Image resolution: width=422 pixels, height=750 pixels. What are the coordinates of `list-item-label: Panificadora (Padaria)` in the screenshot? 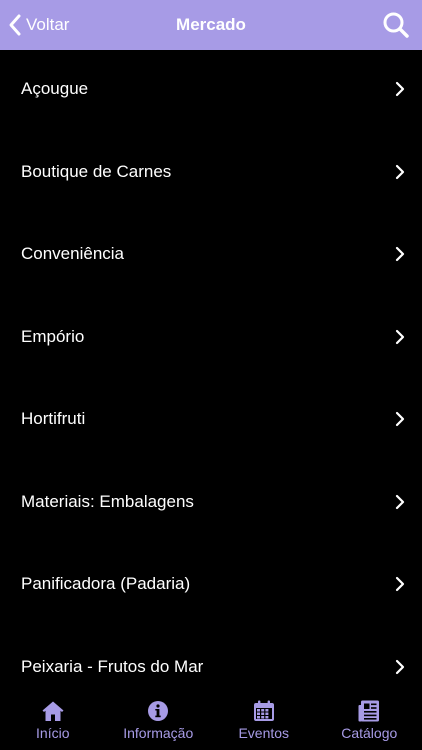 It's located at (106, 583).